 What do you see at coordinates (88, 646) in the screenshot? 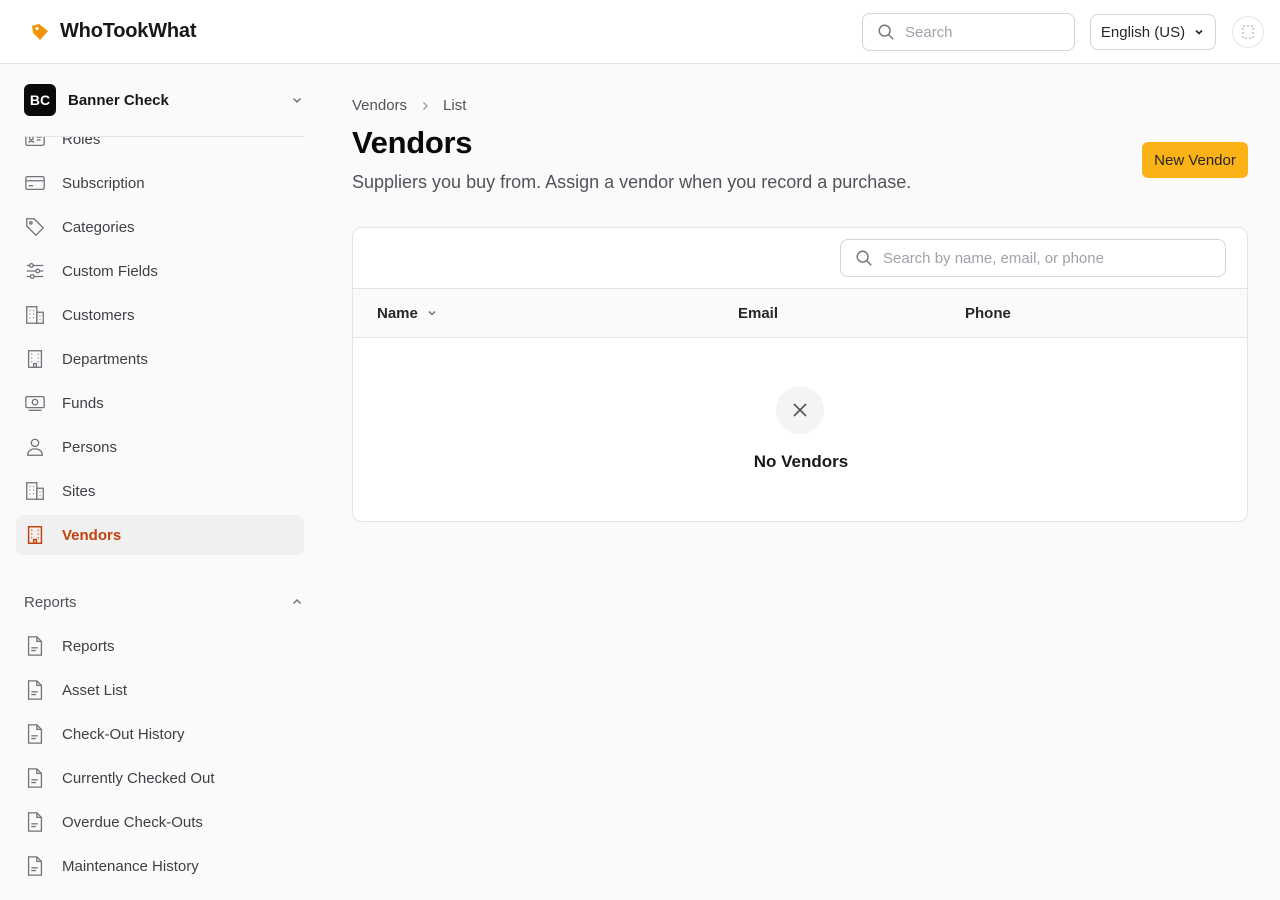
I see `sidebar-item-label: Reports` at bounding box center [88, 646].